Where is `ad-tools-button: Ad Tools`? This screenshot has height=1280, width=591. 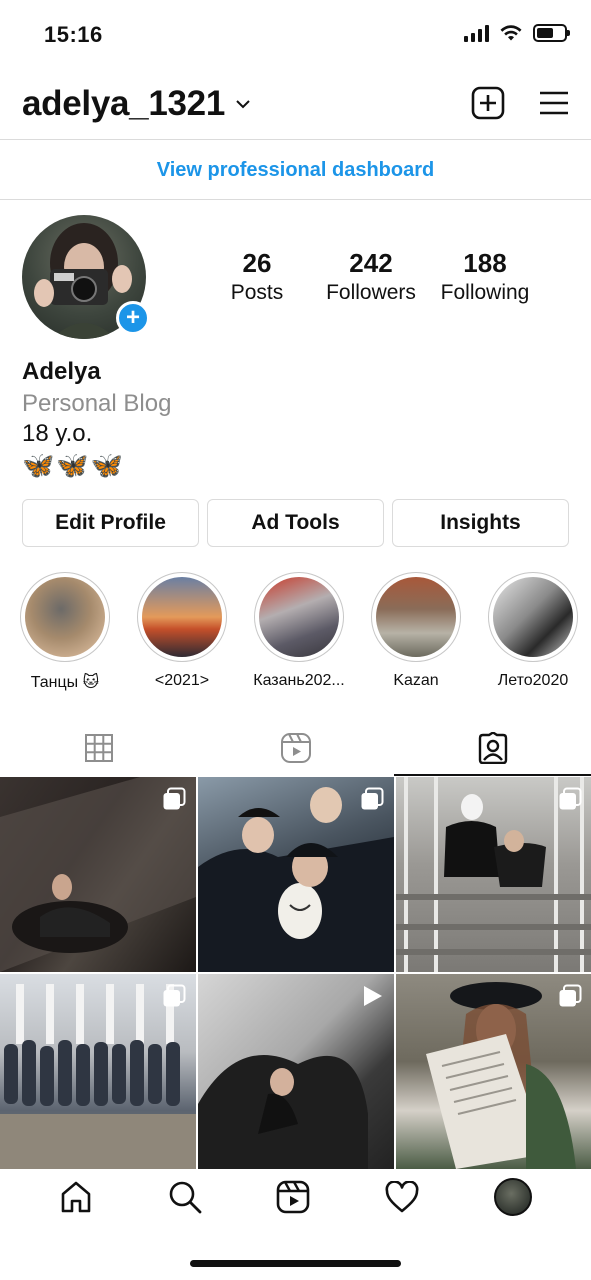 ad-tools-button: Ad Tools is located at coordinates (295, 523).